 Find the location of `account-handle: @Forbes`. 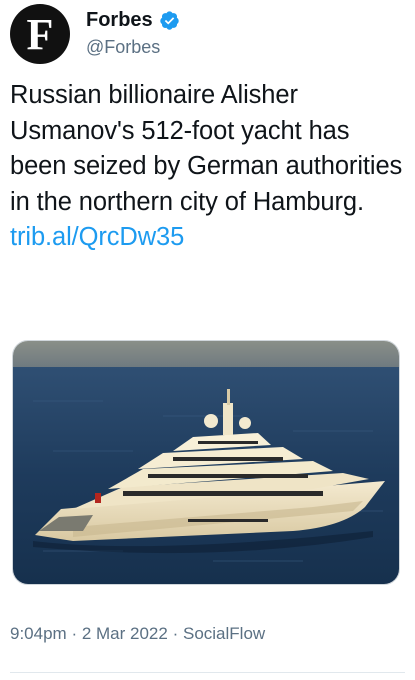

account-handle: @Forbes is located at coordinates (123, 47).